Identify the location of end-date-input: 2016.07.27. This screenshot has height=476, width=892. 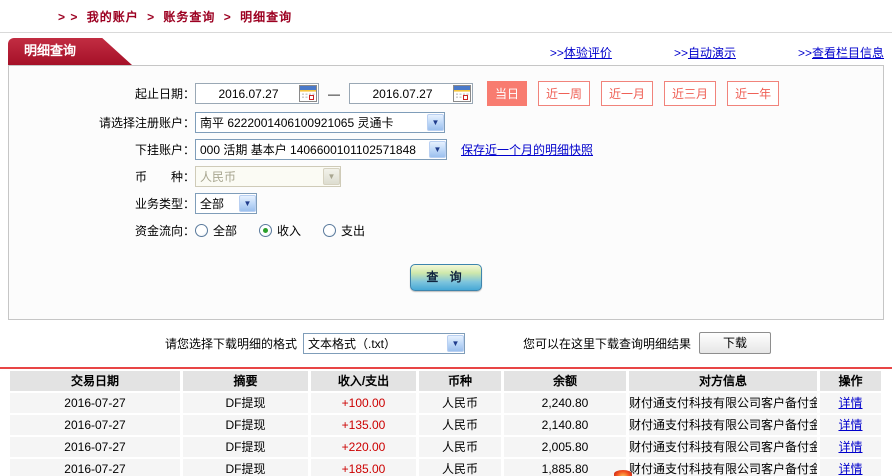
(411, 93).